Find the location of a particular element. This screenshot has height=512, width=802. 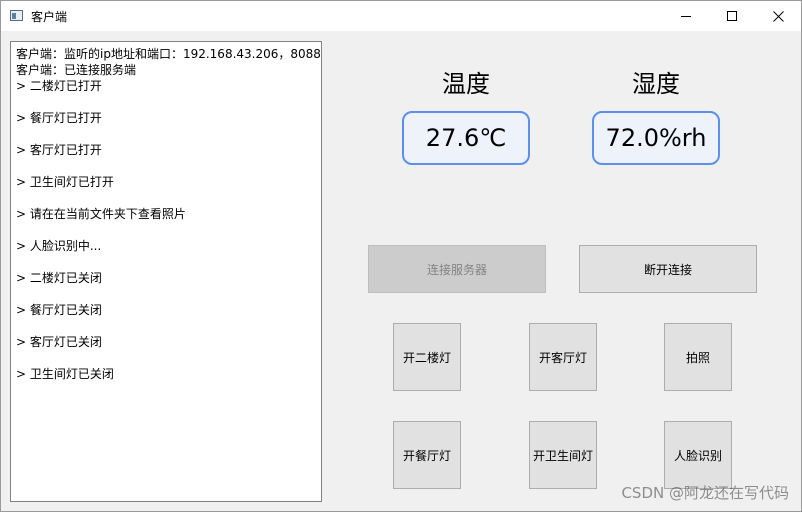

title-bar: 客户端 is located at coordinates (401, 16).